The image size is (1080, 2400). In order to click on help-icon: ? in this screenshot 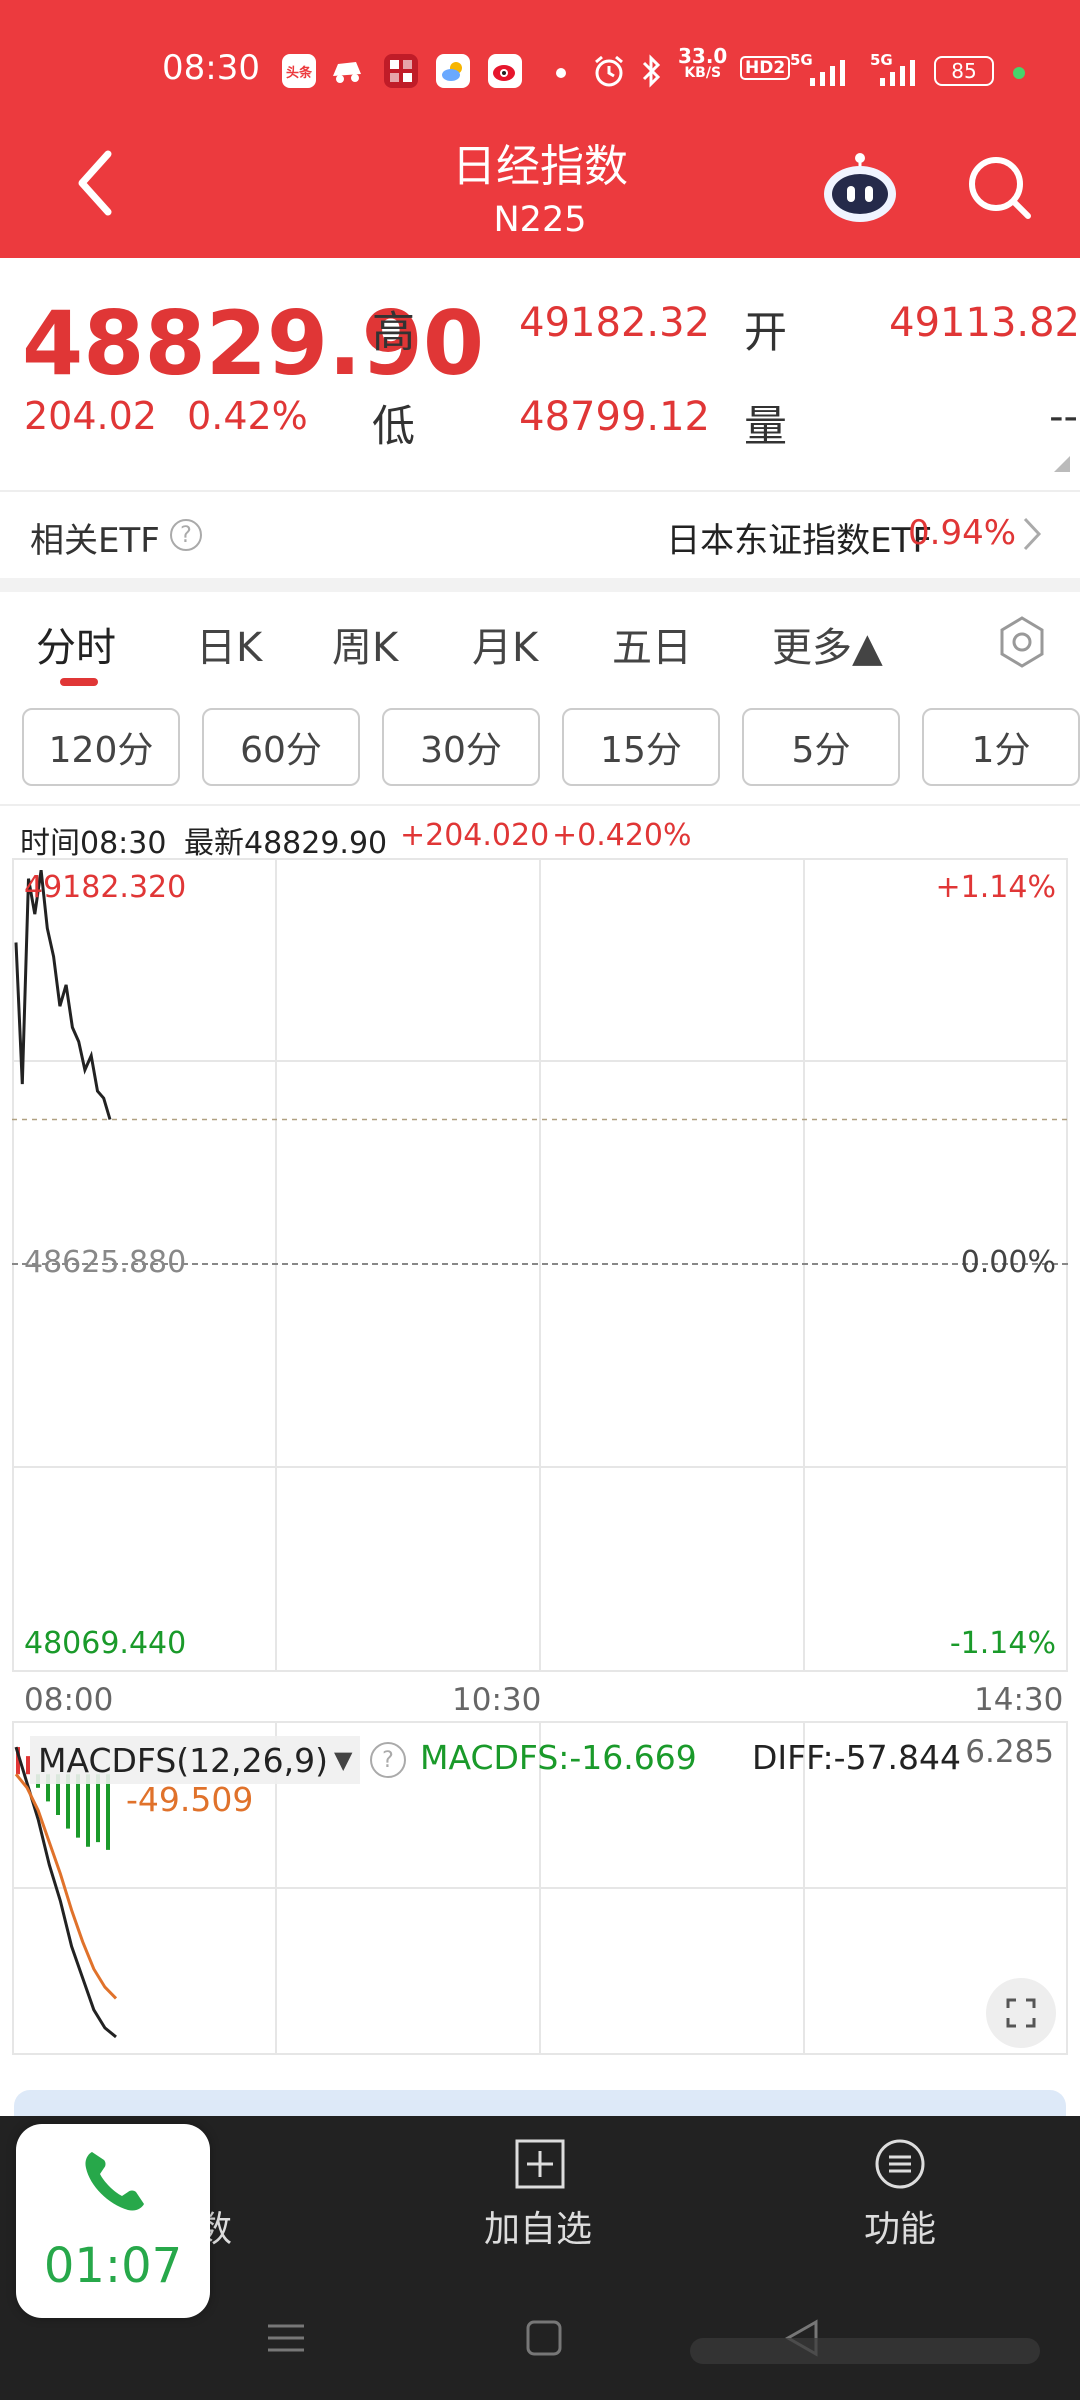, I will do `click(186, 535)`.